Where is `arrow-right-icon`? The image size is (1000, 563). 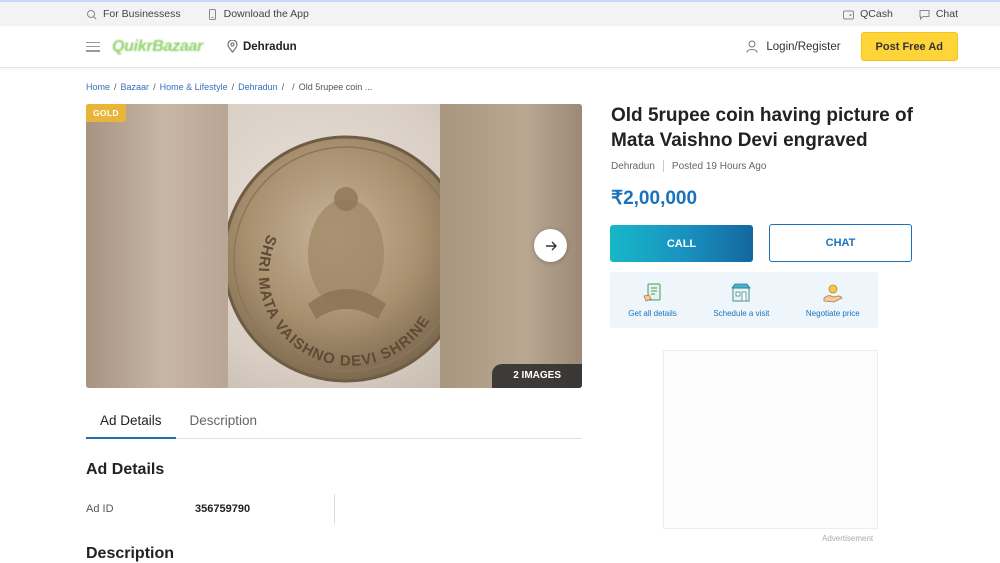
arrow-right-icon is located at coordinates (551, 245).